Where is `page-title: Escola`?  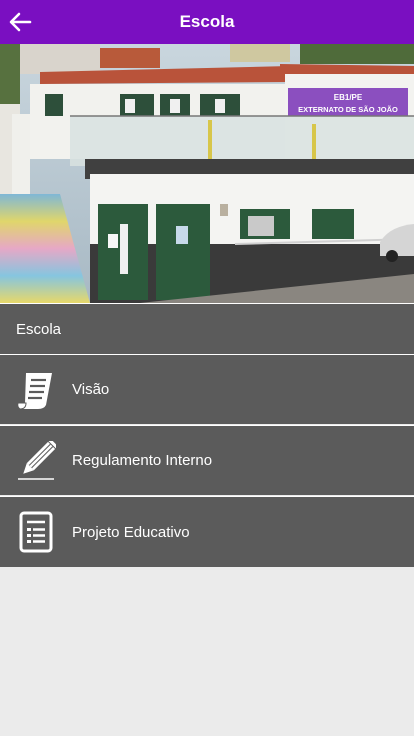 page-title: Escola is located at coordinates (207, 21).